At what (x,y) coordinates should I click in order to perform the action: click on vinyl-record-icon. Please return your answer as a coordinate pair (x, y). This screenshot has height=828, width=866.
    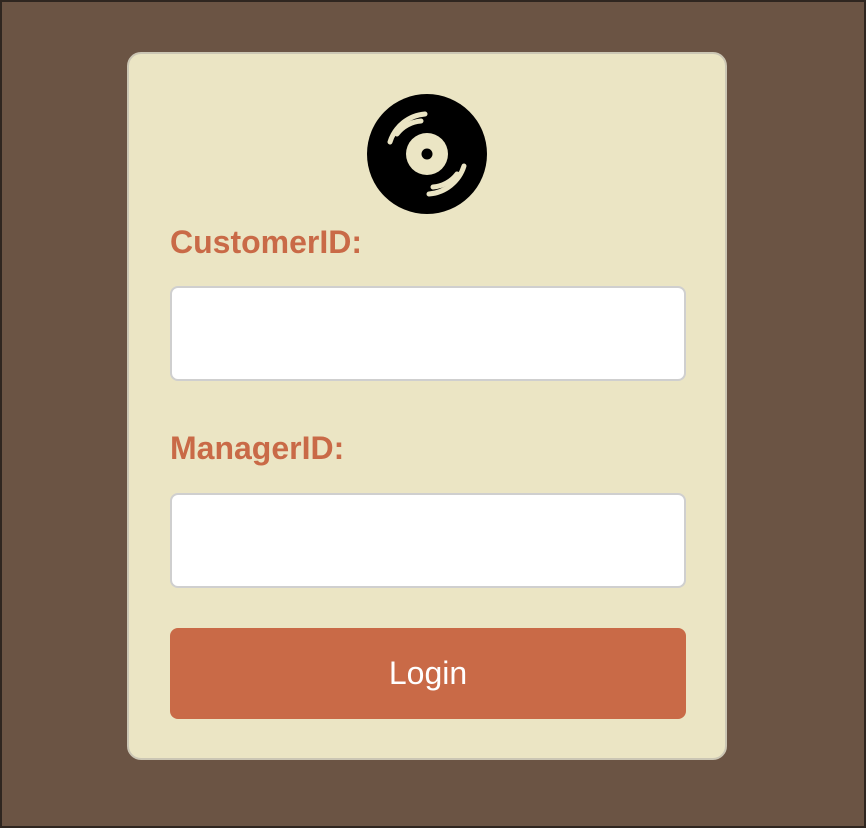
    Looking at the image, I should click on (427, 154).